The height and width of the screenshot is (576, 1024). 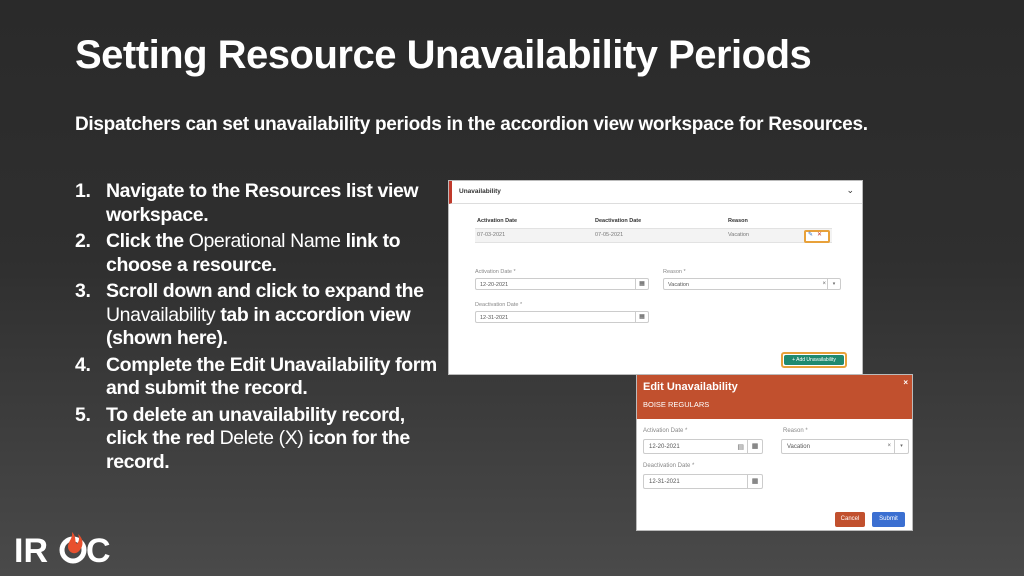 What do you see at coordinates (161, 314) in the screenshot?
I see `step-emphasis: Unavailability` at bounding box center [161, 314].